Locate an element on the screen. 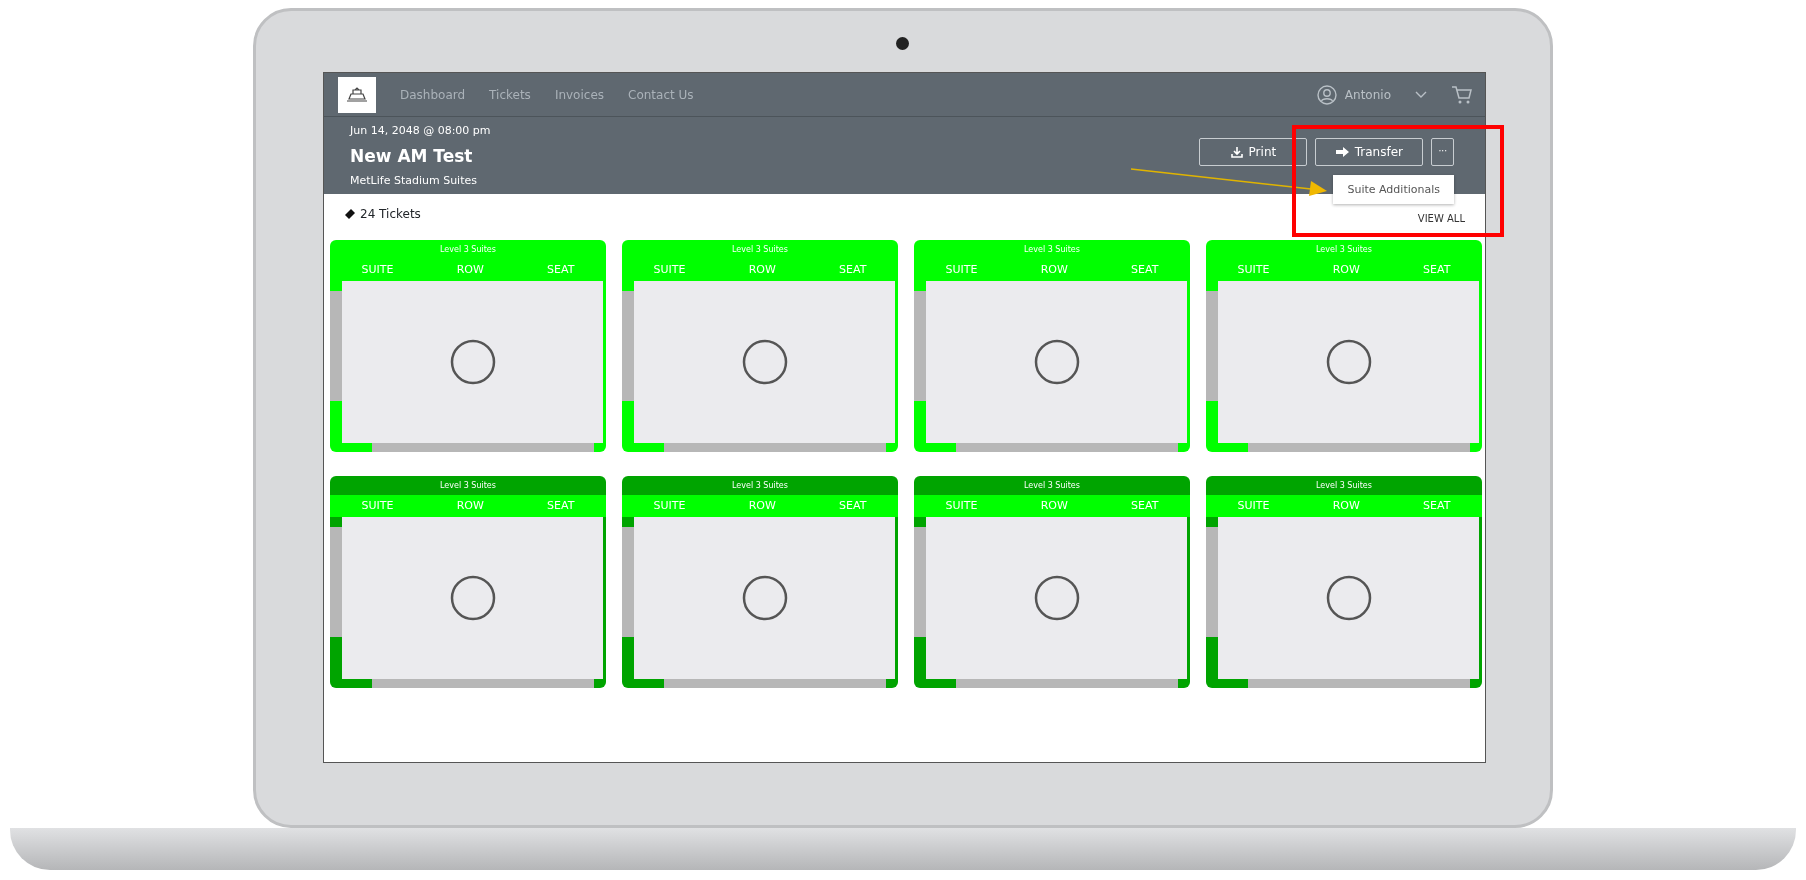 This screenshot has height=880, width=1806. nav-link: Invoices is located at coordinates (579, 94).